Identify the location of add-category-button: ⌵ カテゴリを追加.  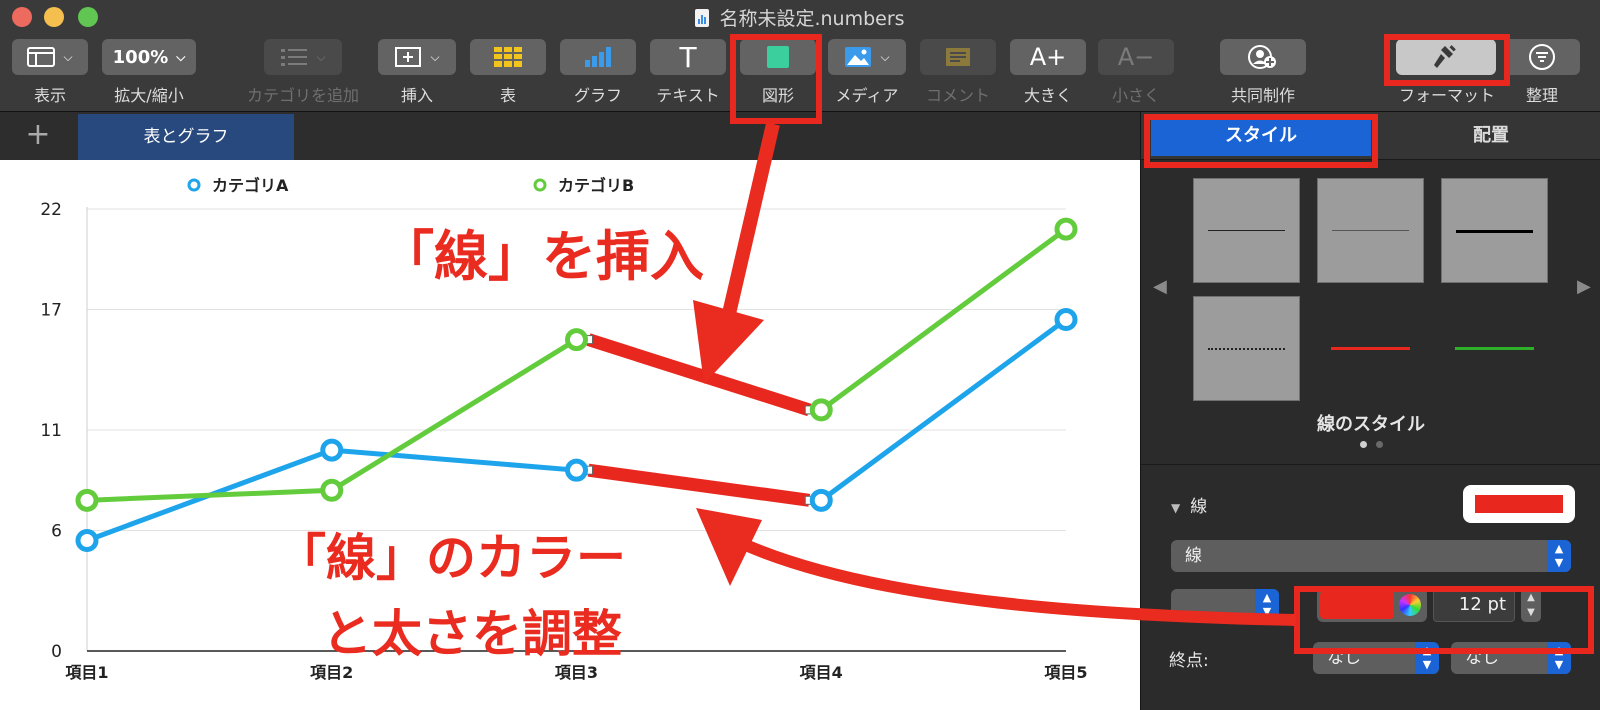
(303, 72).